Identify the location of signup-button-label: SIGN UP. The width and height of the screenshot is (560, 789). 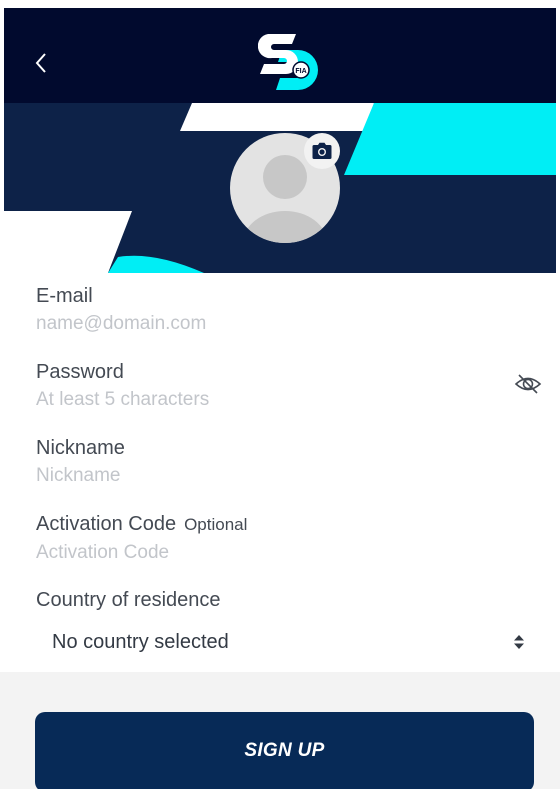
(284, 750).